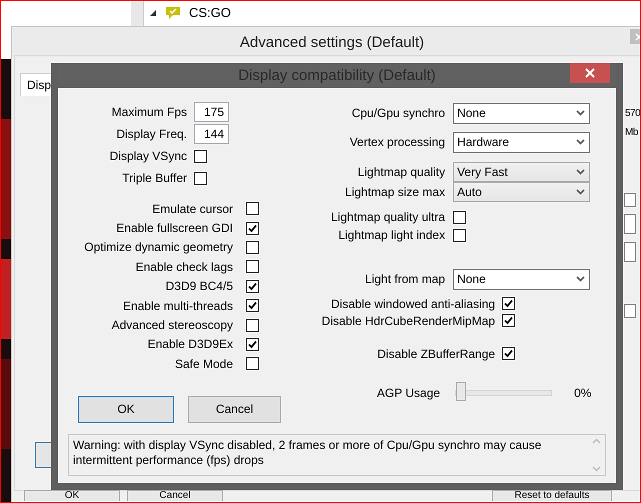  What do you see at coordinates (405, 279) in the screenshot?
I see `field-label: Light from map` at bounding box center [405, 279].